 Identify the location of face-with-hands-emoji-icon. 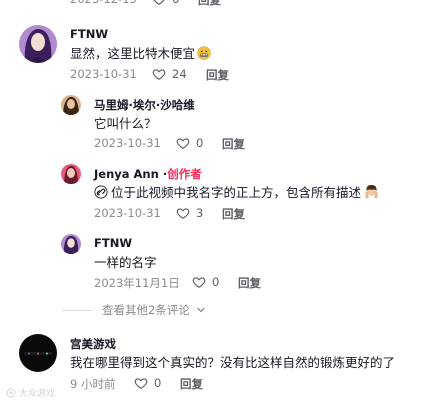
(371, 191).